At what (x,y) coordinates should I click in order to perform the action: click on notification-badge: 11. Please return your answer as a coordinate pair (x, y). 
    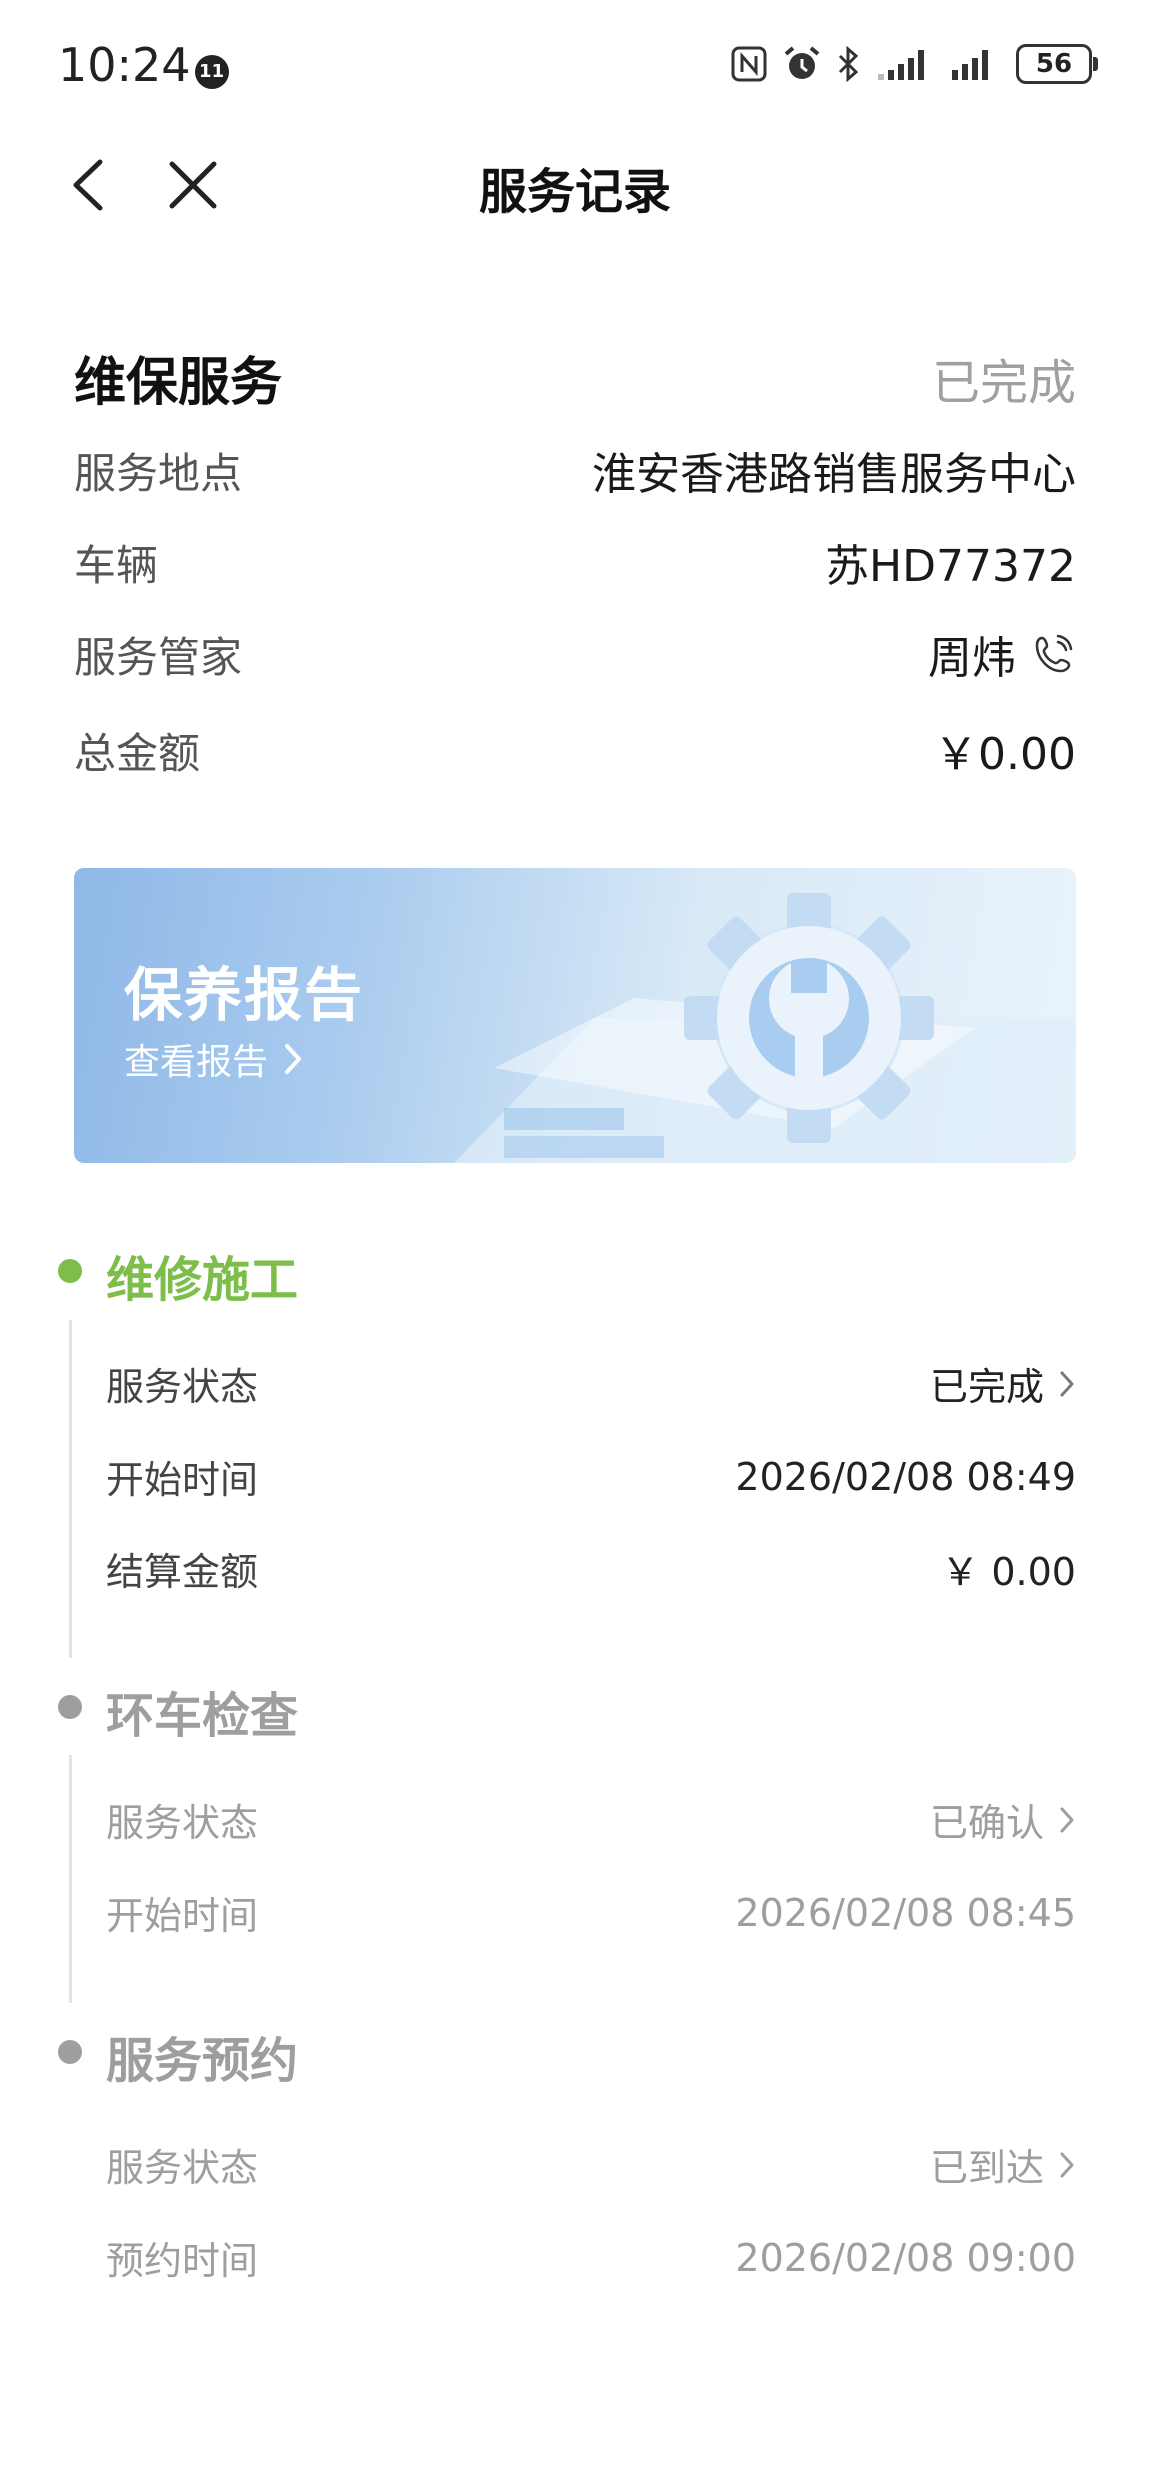
    Looking at the image, I should click on (211, 72).